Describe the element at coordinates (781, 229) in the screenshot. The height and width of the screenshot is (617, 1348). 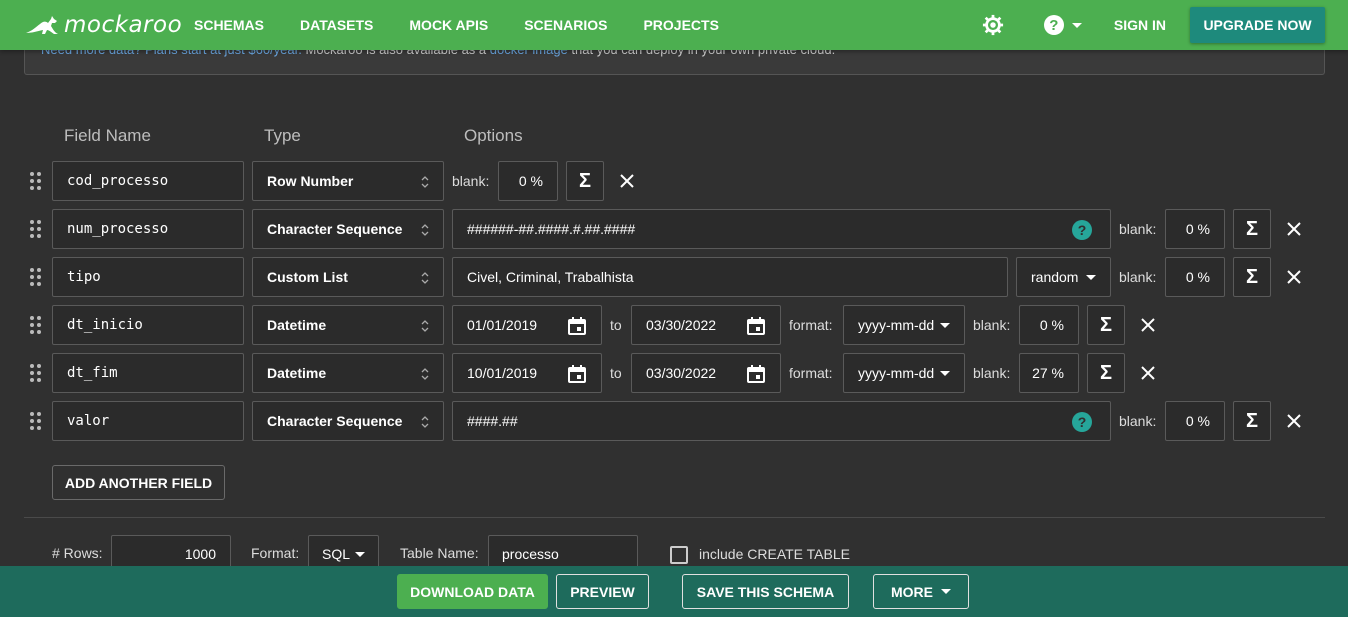
I see `format-input: ######-##.####.#.##.#### ?` at that location.